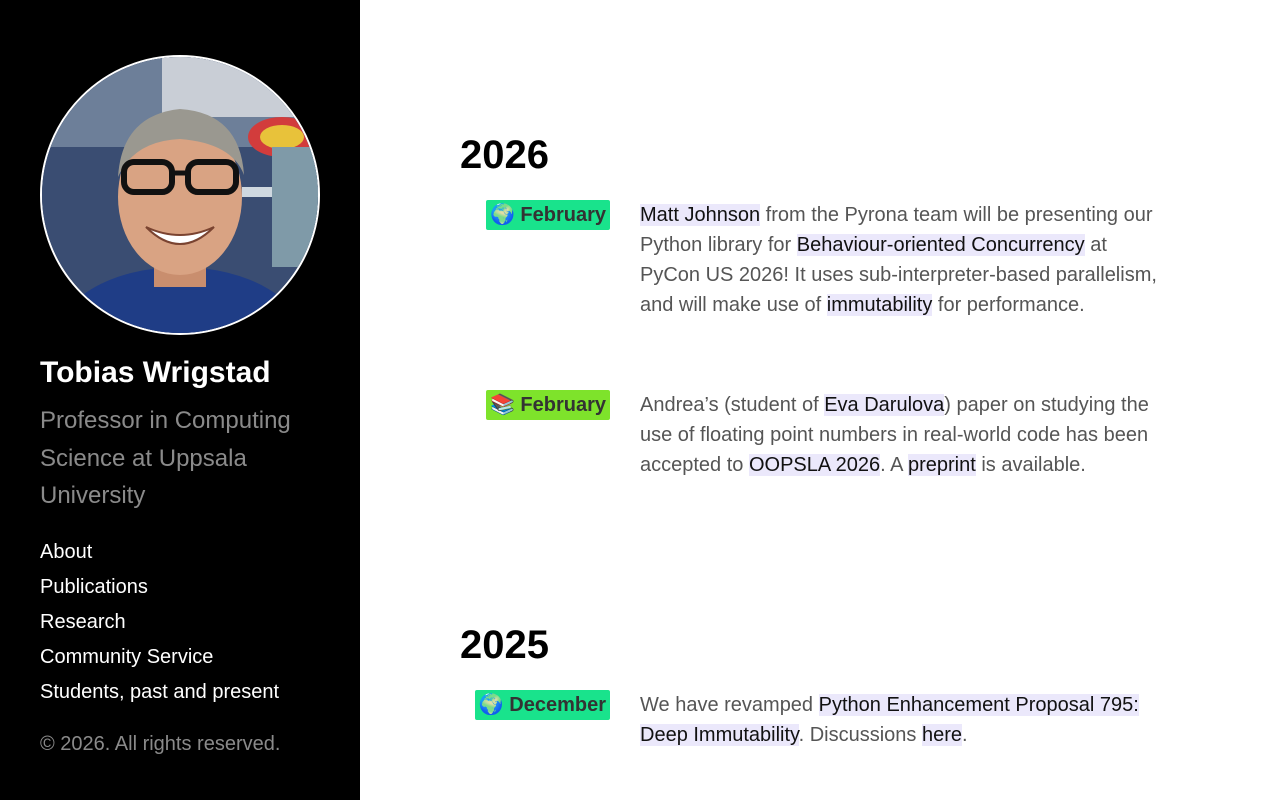  What do you see at coordinates (732, 405) in the screenshot?
I see `news-text: Andrea’s (student of` at bounding box center [732, 405].